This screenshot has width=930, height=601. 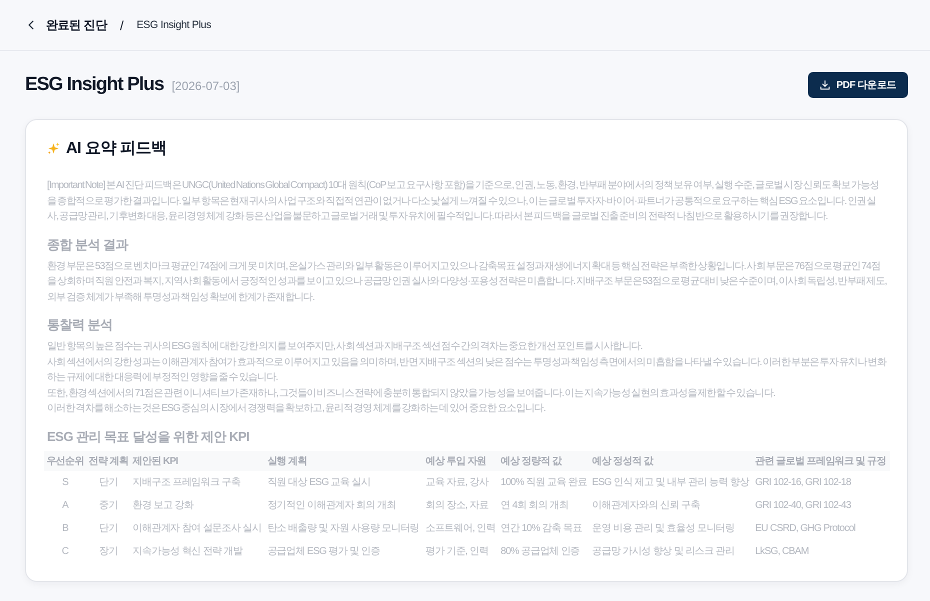 I want to click on sparkle-icon, so click(x=53, y=148).